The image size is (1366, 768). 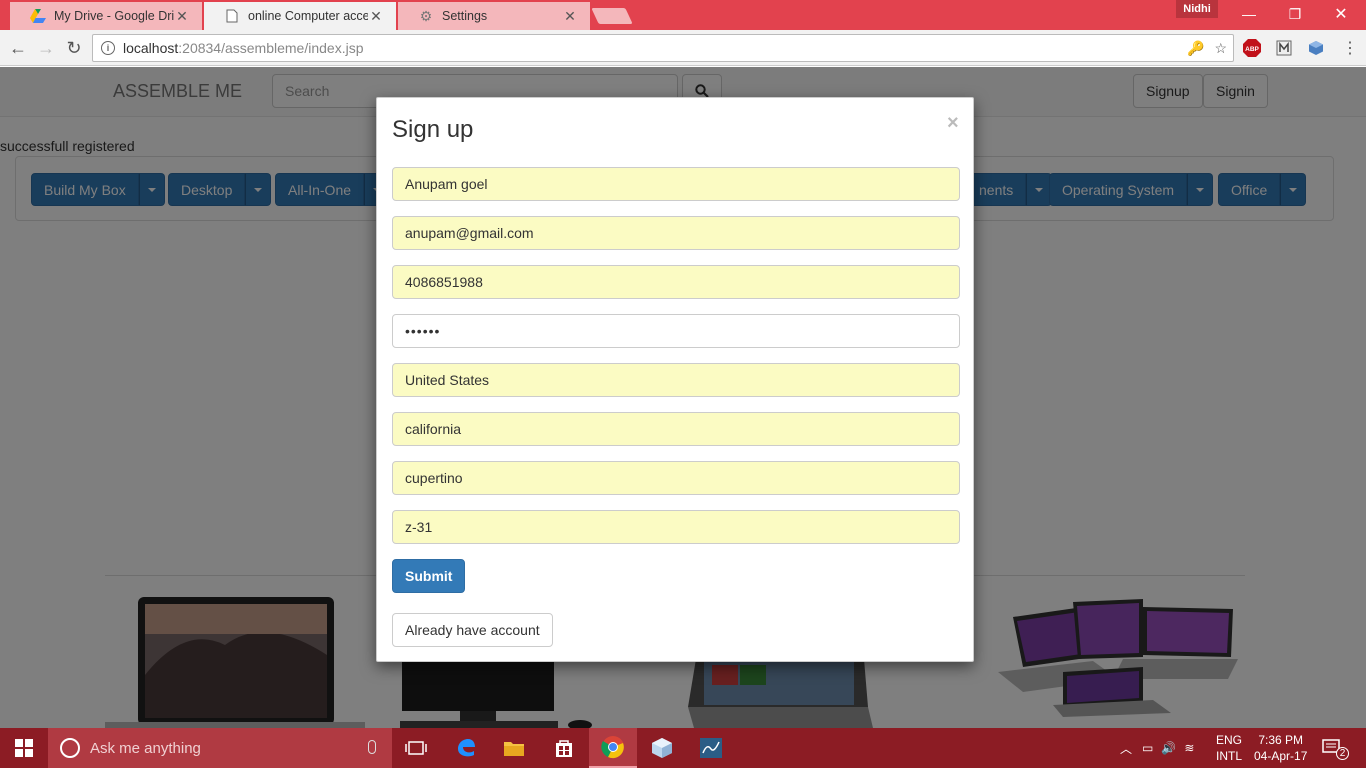 What do you see at coordinates (711, 748) in the screenshot?
I see `sql-workbench-icon` at bounding box center [711, 748].